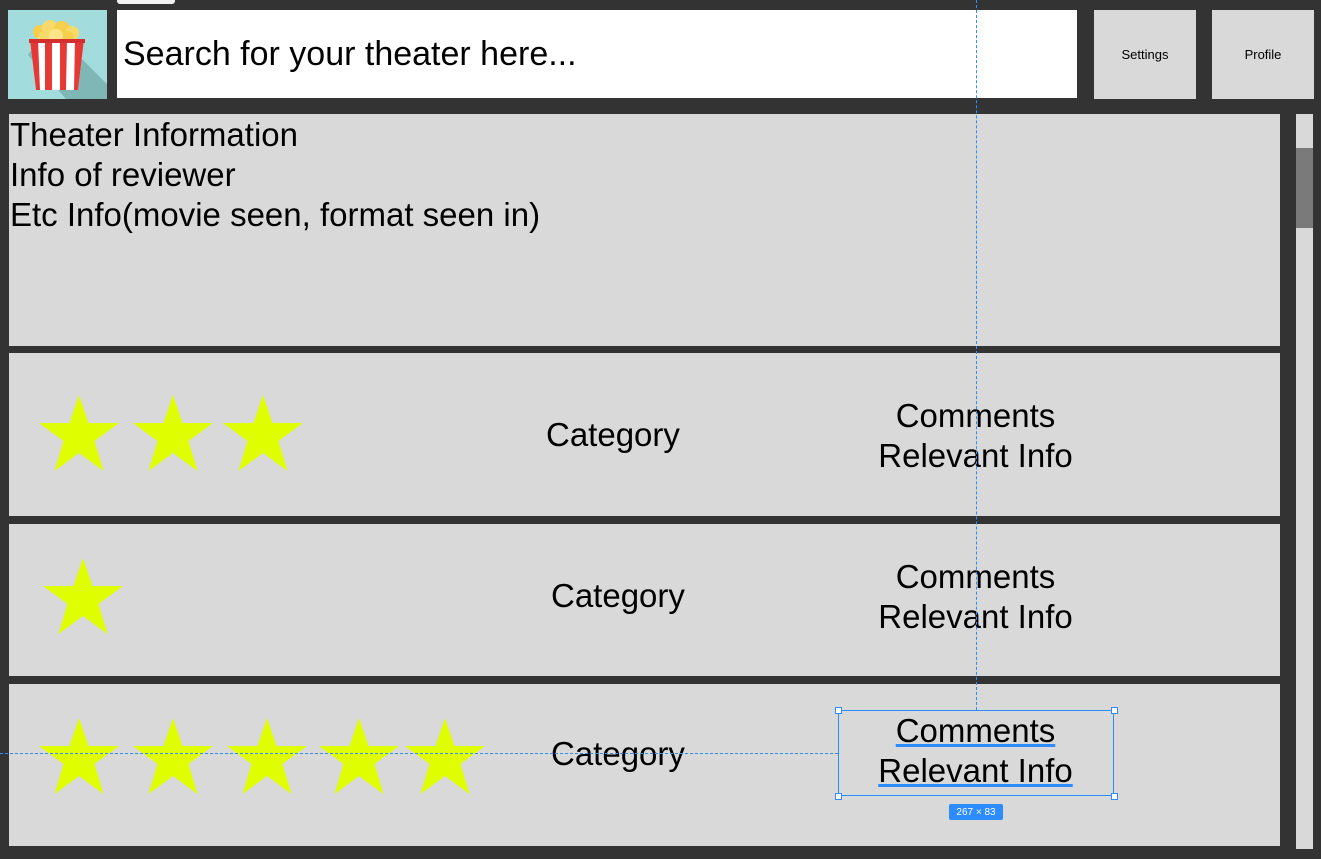 The width and height of the screenshot is (1321, 859). Describe the element at coordinates (1263, 54) in the screenshot. I see `profile-button: Profile` at that location.